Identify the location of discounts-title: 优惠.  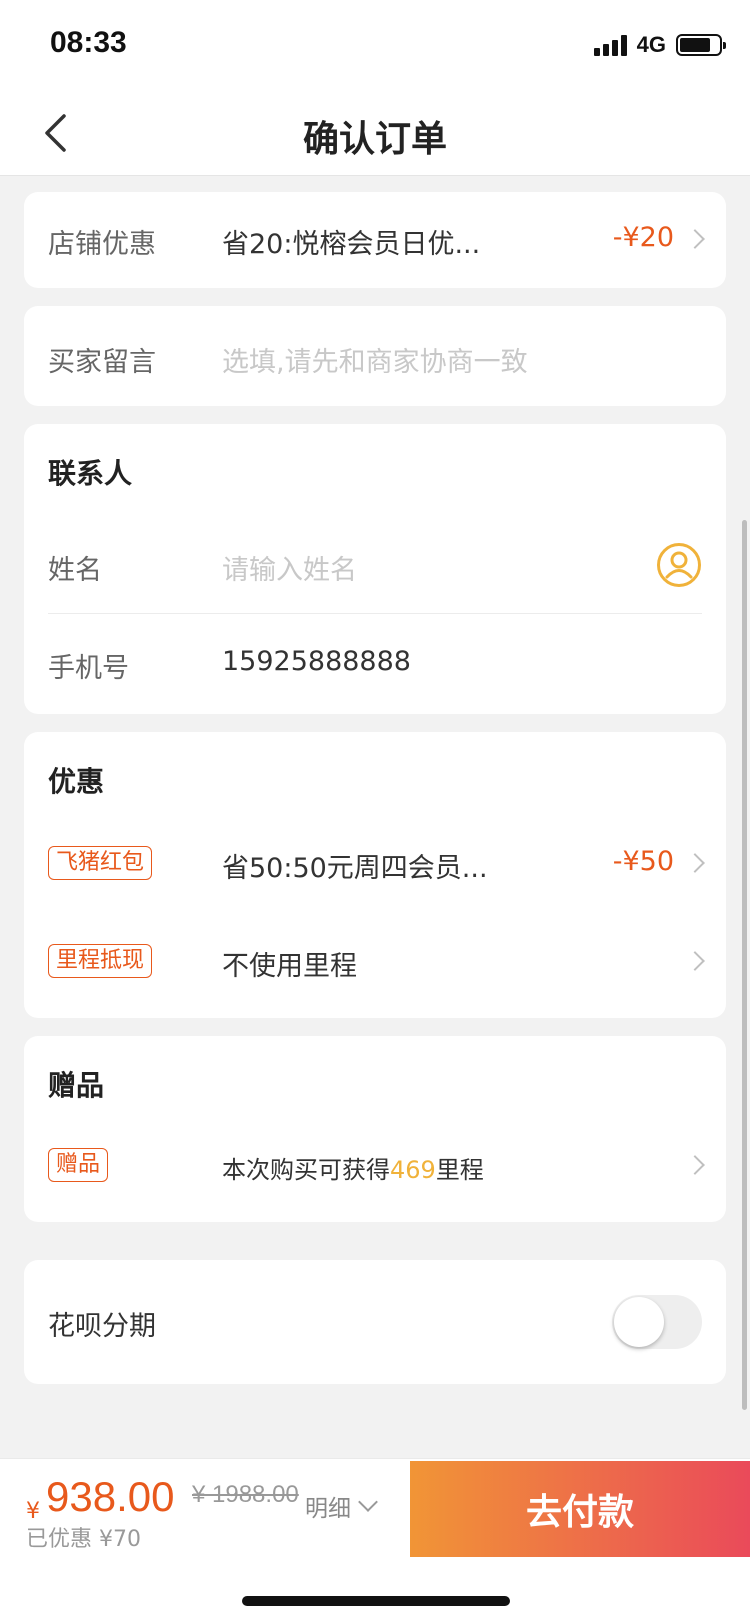
(76, 781).